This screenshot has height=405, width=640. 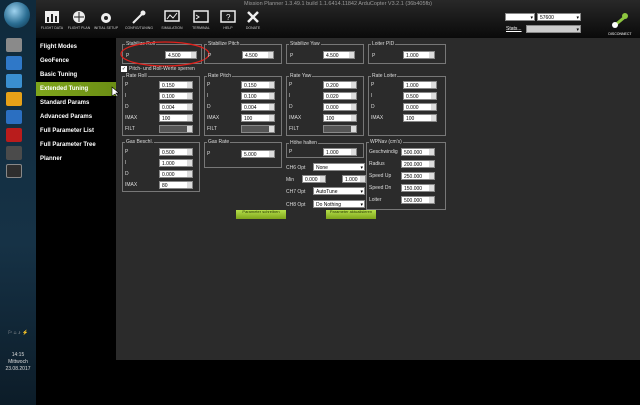 What do you see at coordinates (176, 85) in the screenshot?
I see `rate-roll-p-input: 0.150` at bounding box center [176, 85].